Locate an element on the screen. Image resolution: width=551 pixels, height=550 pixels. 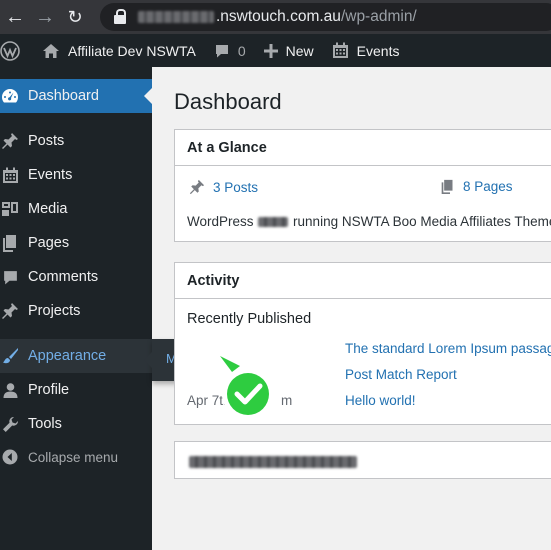
redacted-widget is located at coordinates (362, 460).